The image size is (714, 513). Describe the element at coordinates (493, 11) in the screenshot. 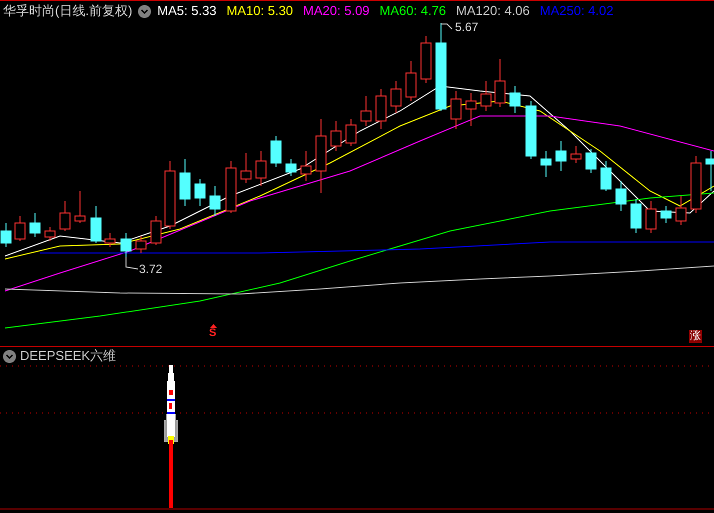

I see `moving-average-value: MA120: 4.06` at that location.